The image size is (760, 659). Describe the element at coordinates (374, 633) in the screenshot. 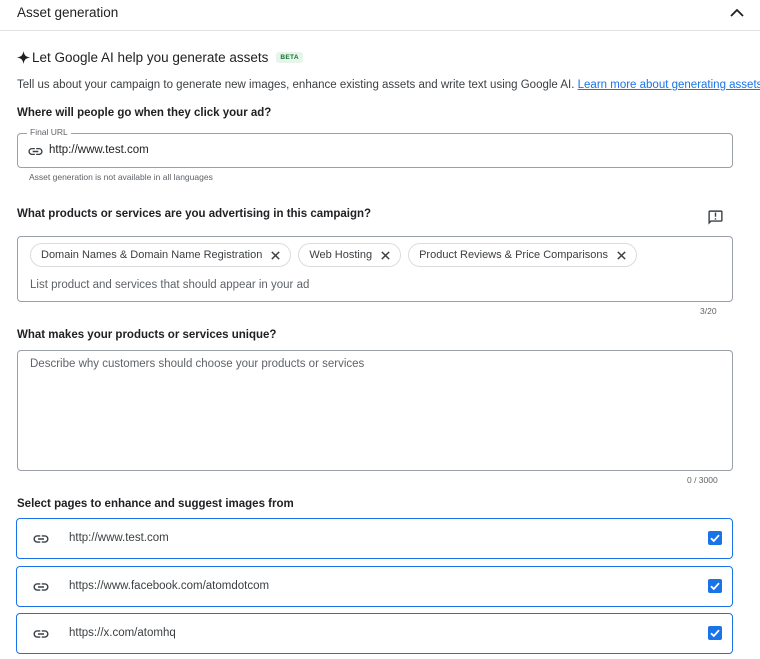

I see `page-option: https://x.com/atomhq` at that location.